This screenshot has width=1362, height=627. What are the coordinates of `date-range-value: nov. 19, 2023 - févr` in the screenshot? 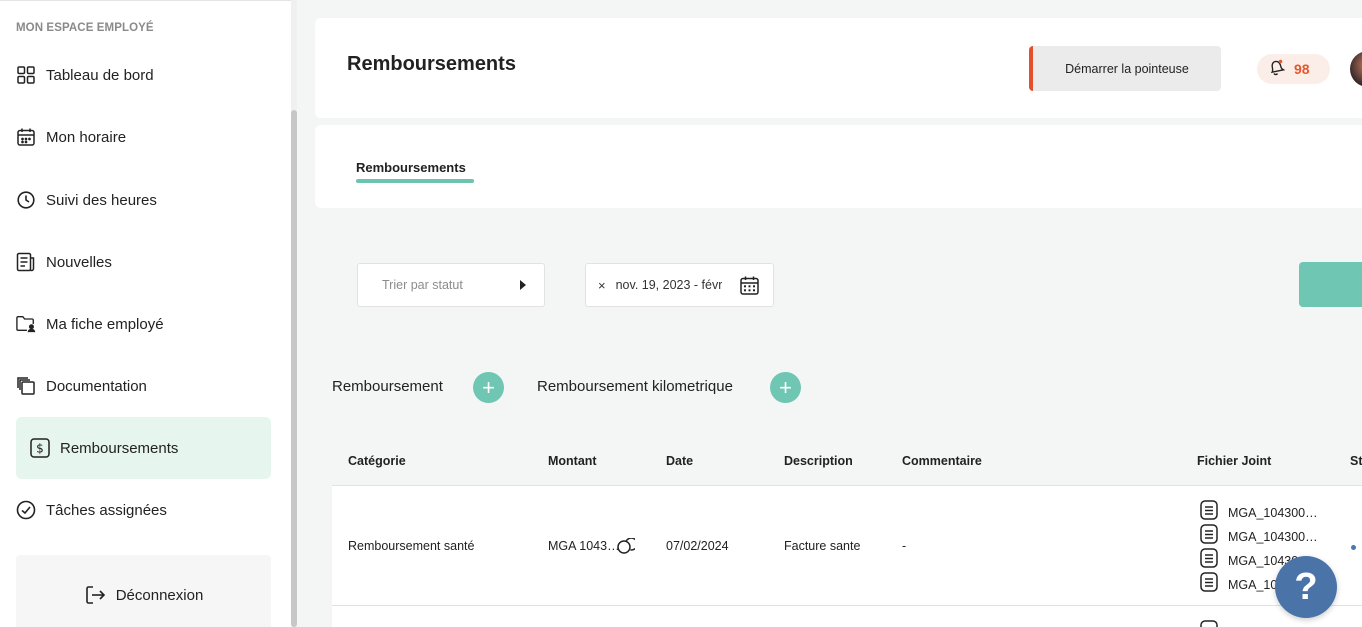 It's located at (668, 285).